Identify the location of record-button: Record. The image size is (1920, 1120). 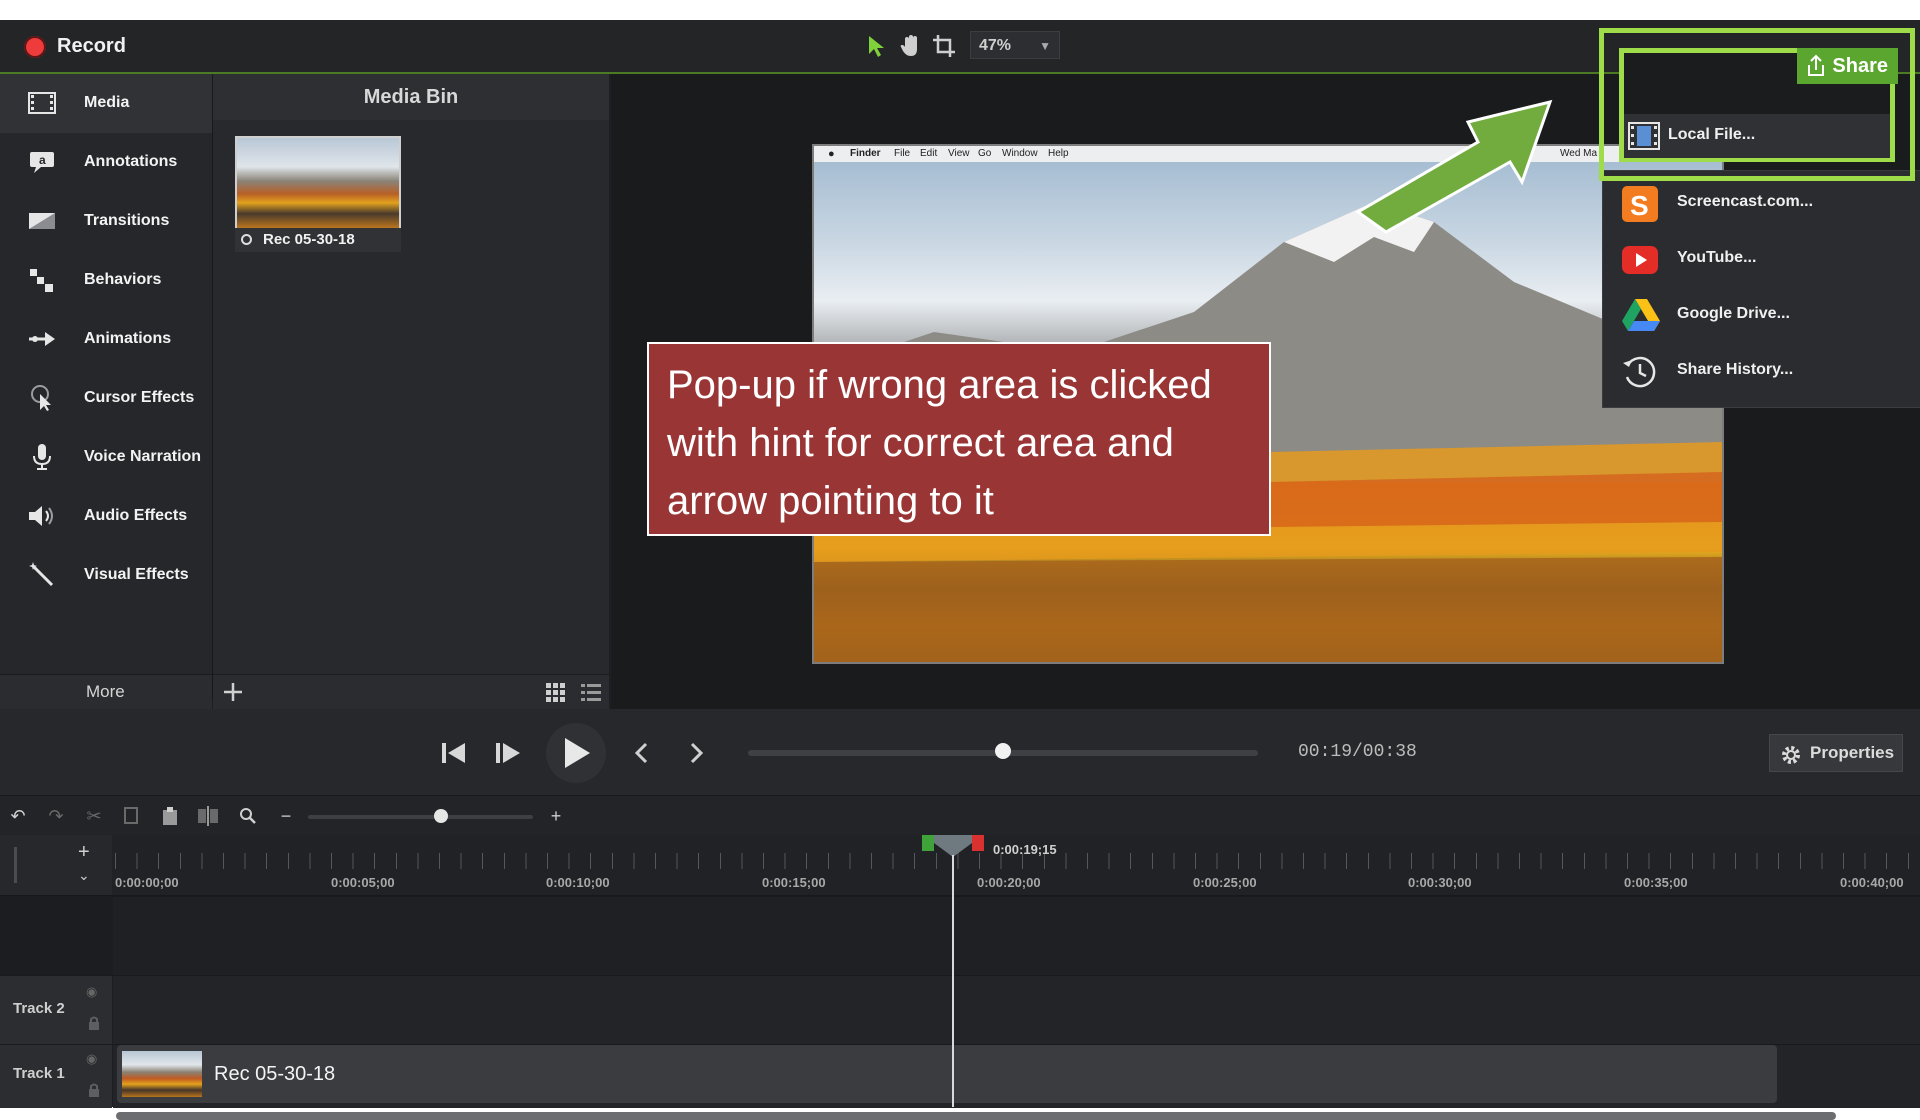
(91, 46).